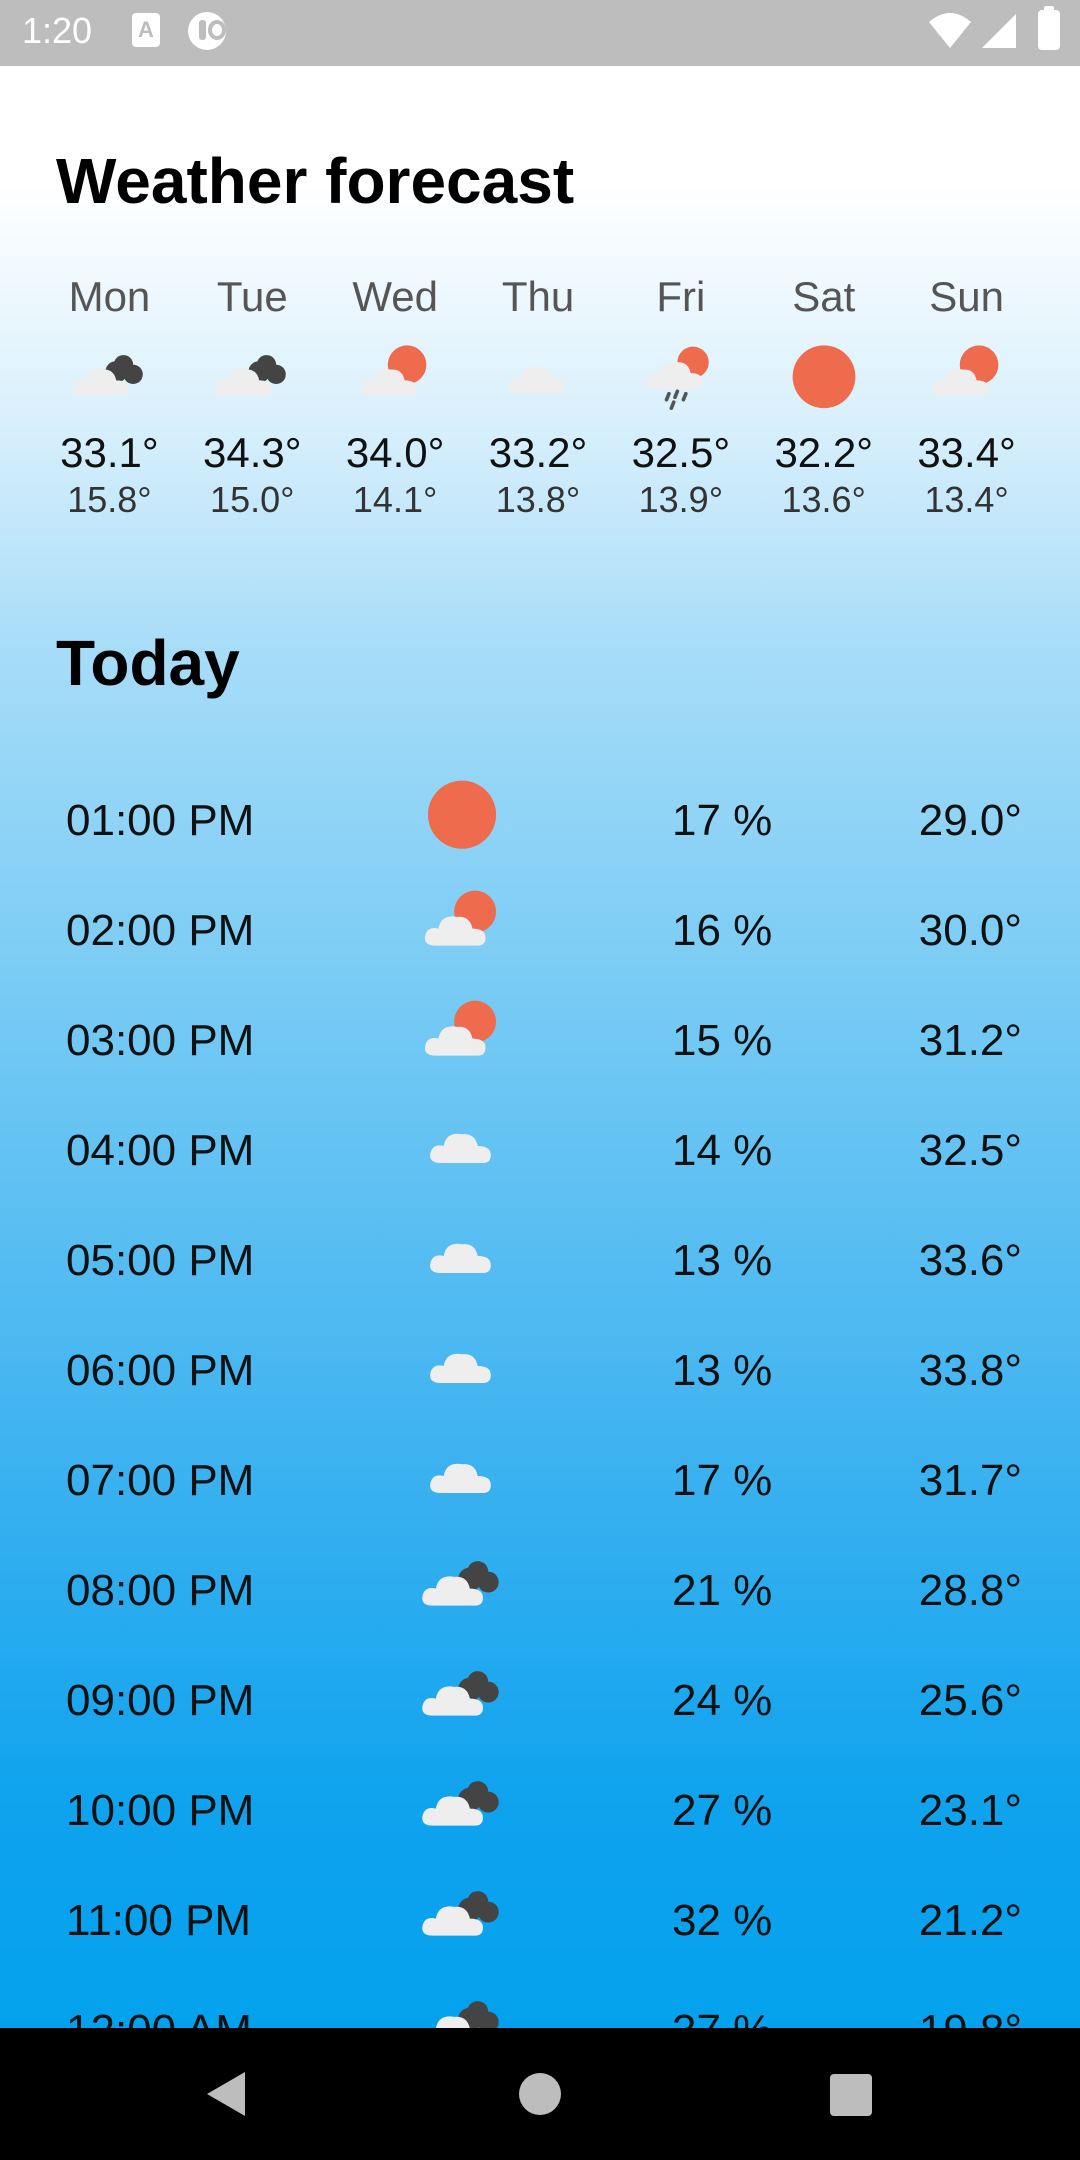  Describe the element at coordinates (395, 452) in the screenshot. I see `day-high-temp: 34.0°` at that location.